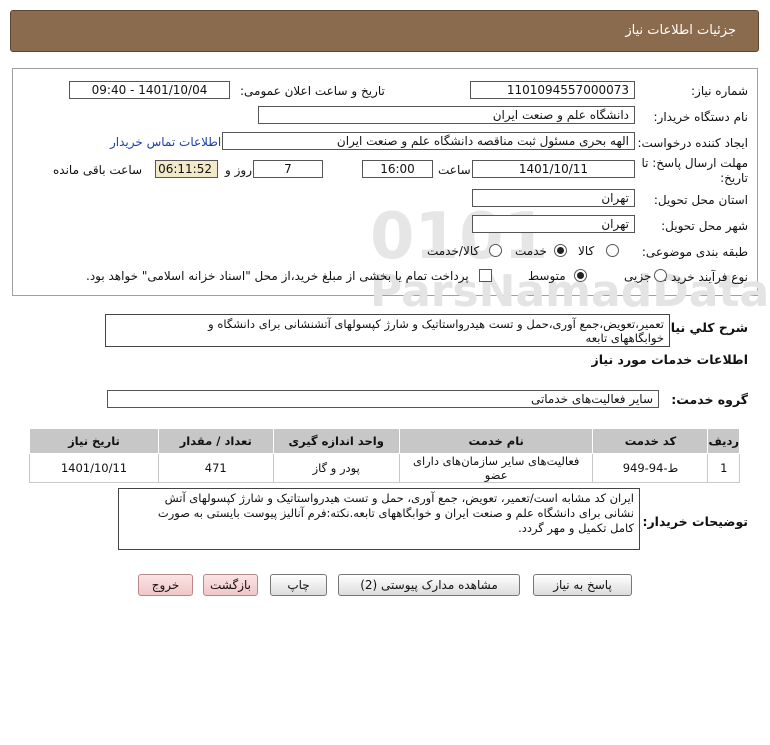 The width and height of the screenshot is (770, 745). I want to click on buyer-desc-line3: کامل تکمیل و مهر گردد., so click(576, 528).